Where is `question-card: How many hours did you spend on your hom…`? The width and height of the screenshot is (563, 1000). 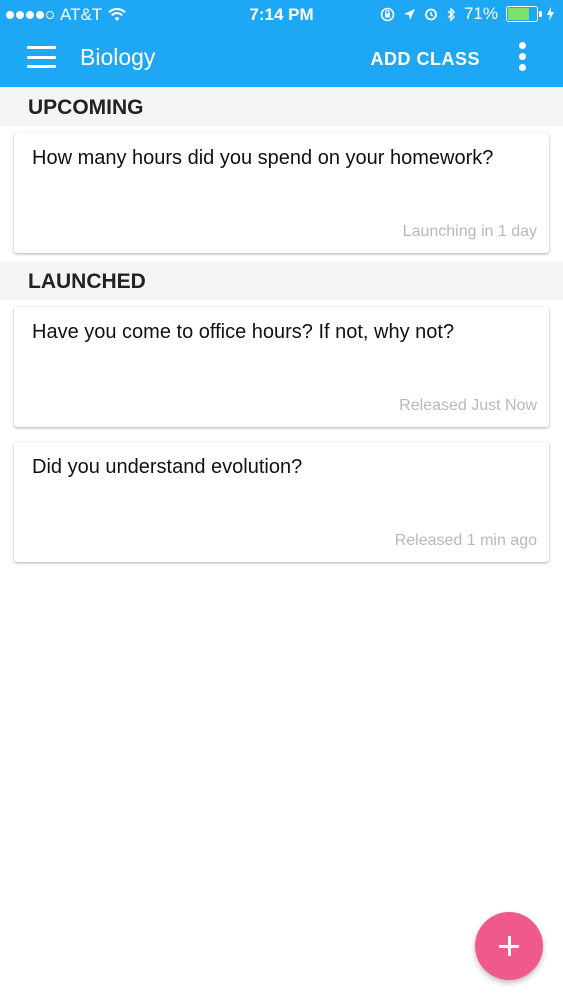 question-card: How many hours did you spend on your hom… is located at coordinates (281, 193).